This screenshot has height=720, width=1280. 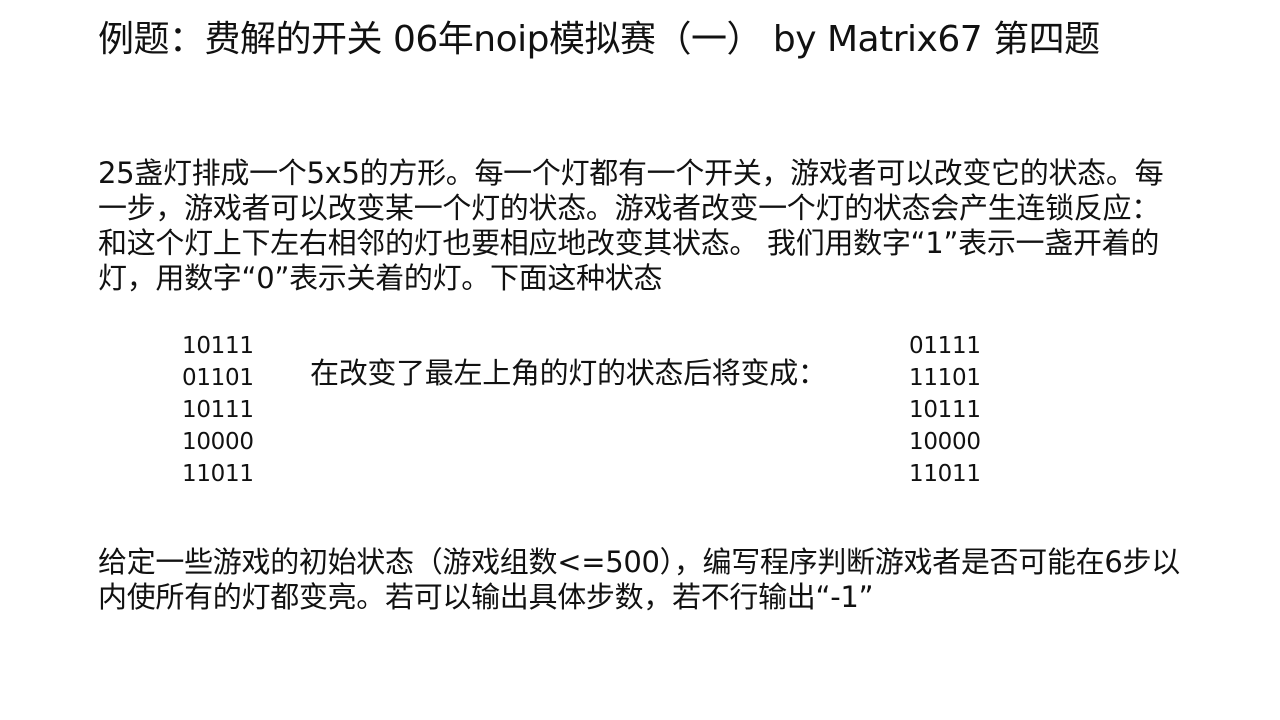 What do you see at coordinates (599, 39) in the screenshot?
I see `slide-title: 例题：费解的开关 06年noip模拟赛（一） by Matrix67 第四题` at bounding box center [599, 39].